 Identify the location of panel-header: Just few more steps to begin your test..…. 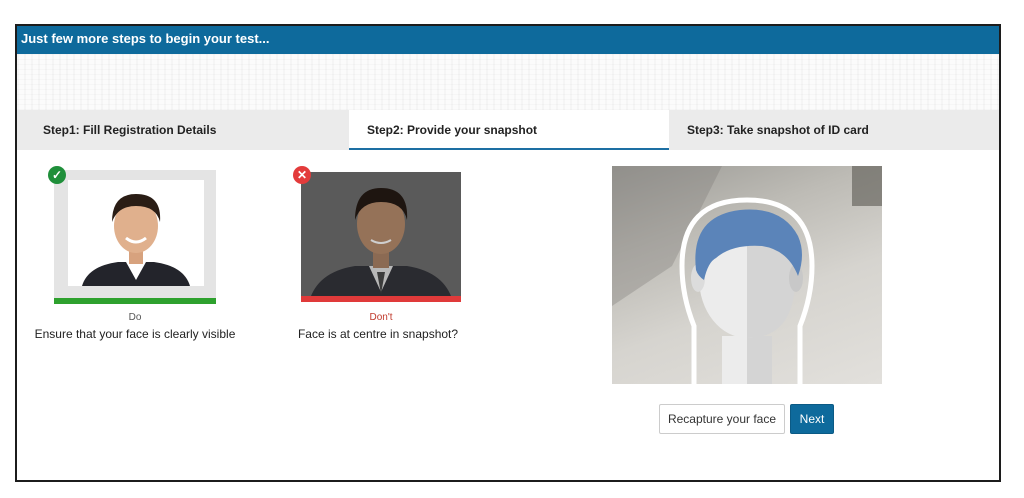
(508, 40).